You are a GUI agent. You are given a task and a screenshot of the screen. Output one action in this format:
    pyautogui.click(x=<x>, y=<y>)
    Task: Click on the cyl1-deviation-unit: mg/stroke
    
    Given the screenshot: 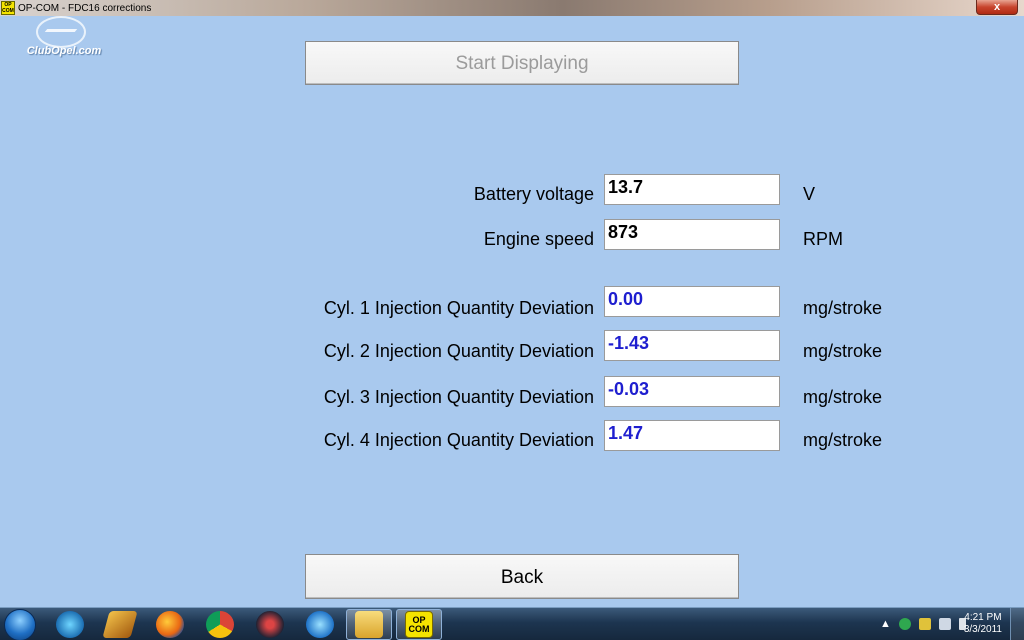 What is the action you would take?
    pyautogui.click(x=843, y=308)
    